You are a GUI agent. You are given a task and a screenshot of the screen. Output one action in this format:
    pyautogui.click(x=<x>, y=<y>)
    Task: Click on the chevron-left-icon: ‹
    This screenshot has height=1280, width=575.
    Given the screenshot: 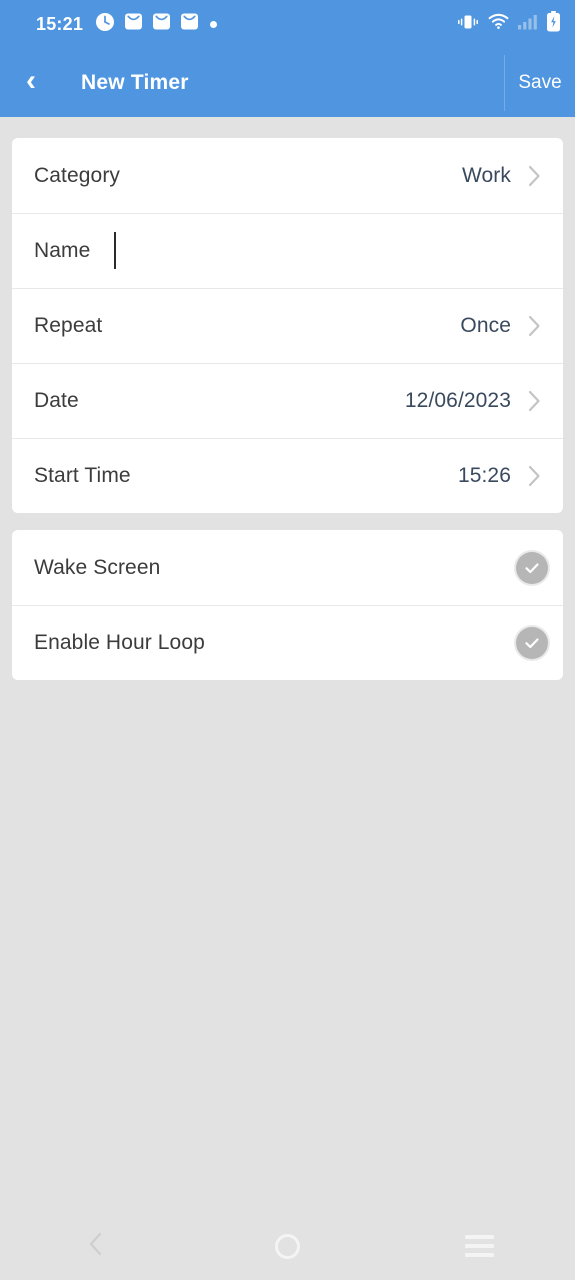 What is the action you would take?
    pyautogui.click(x=31, y=80)
    